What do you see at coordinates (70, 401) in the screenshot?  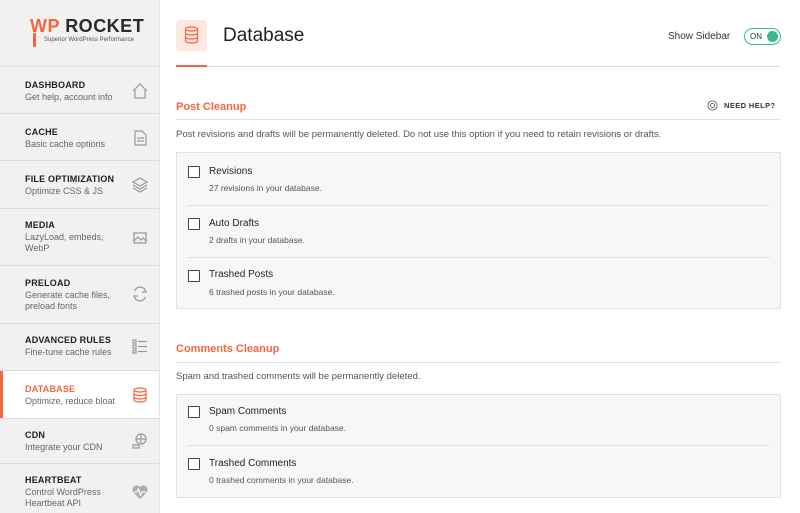 I see `sidebar-item-desc: Optimize, reduce bloat` at bounding box center [70, 401].